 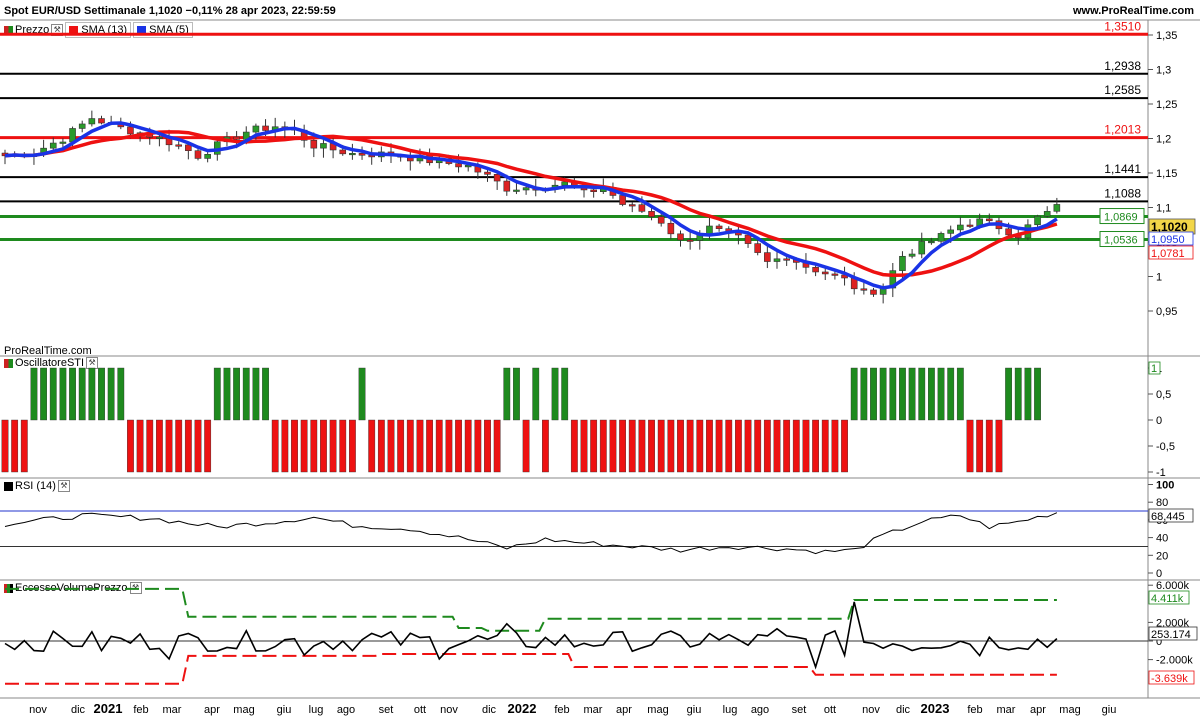 I want to click on evp-upper-label: 4.411k, so click(x=1167, y=599).